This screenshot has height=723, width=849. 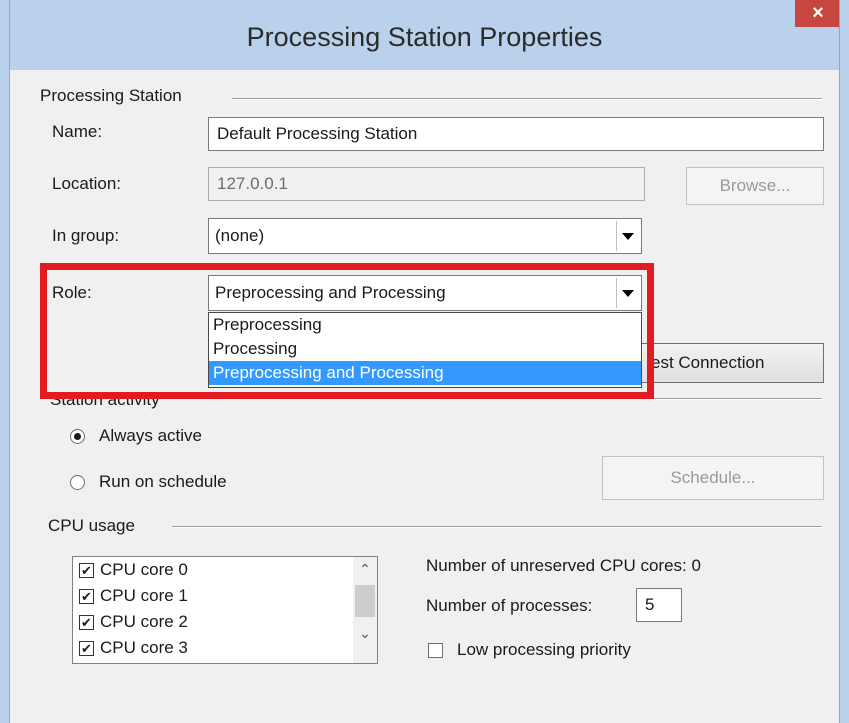 What do you see at coordinates (77, 482) in the screenshot?
I see `radio-unselected-icon` at bounding box center [77, 482].